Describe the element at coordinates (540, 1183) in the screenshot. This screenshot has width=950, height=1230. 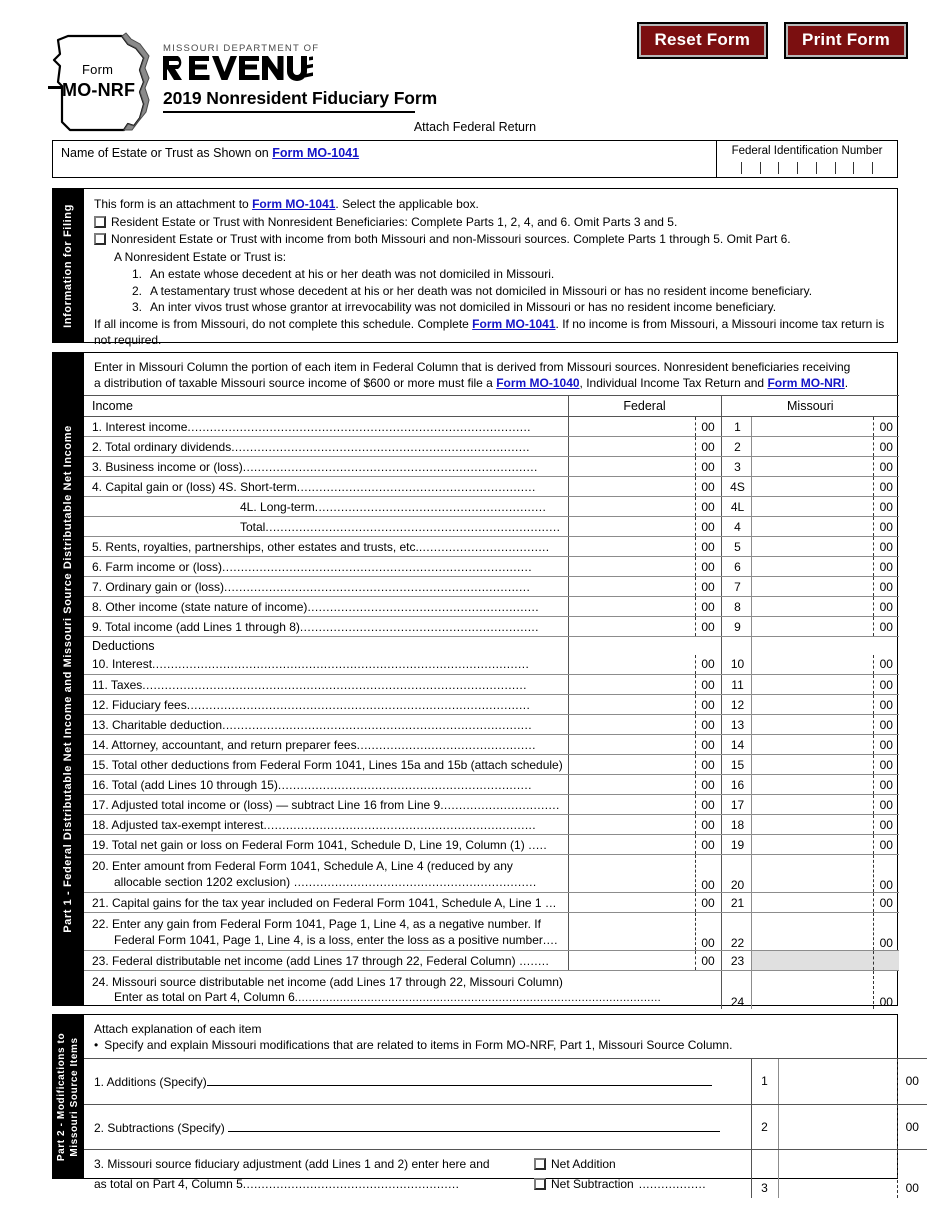
I see `net-subtraction-checkbox` at that location.